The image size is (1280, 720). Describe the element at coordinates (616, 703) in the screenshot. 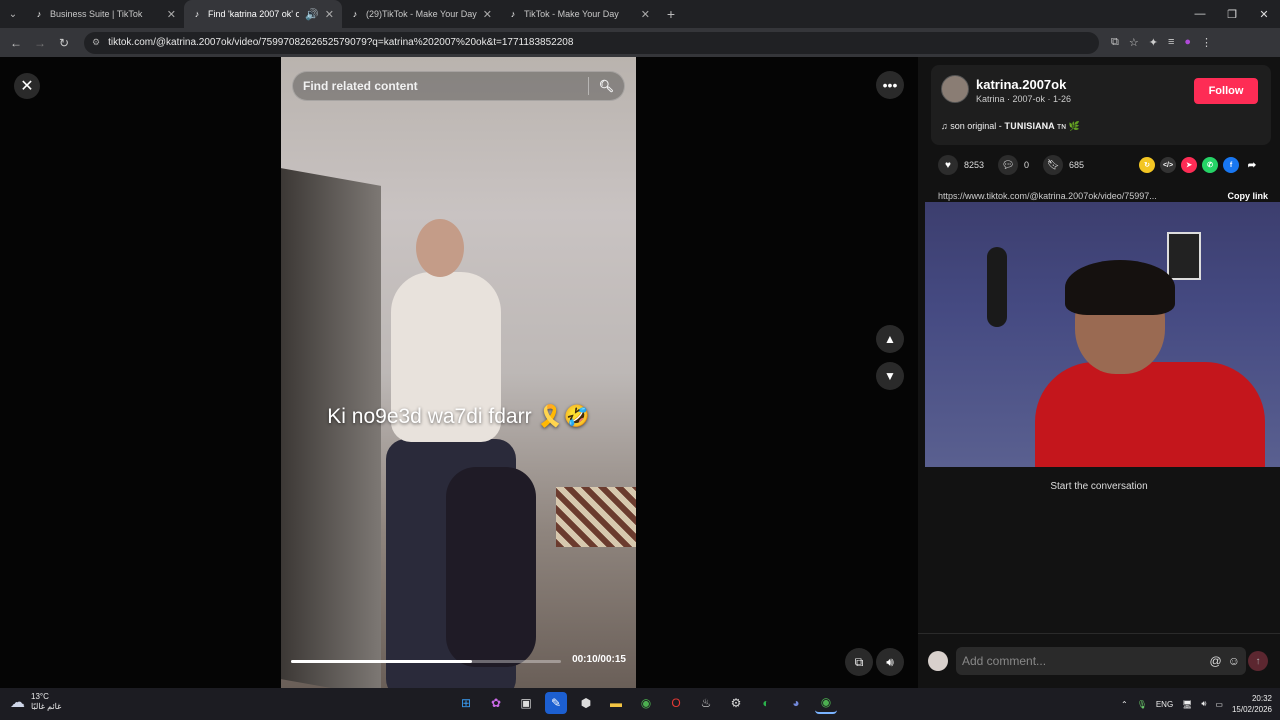

I see `file-explorer-icon: ▬` at that location.